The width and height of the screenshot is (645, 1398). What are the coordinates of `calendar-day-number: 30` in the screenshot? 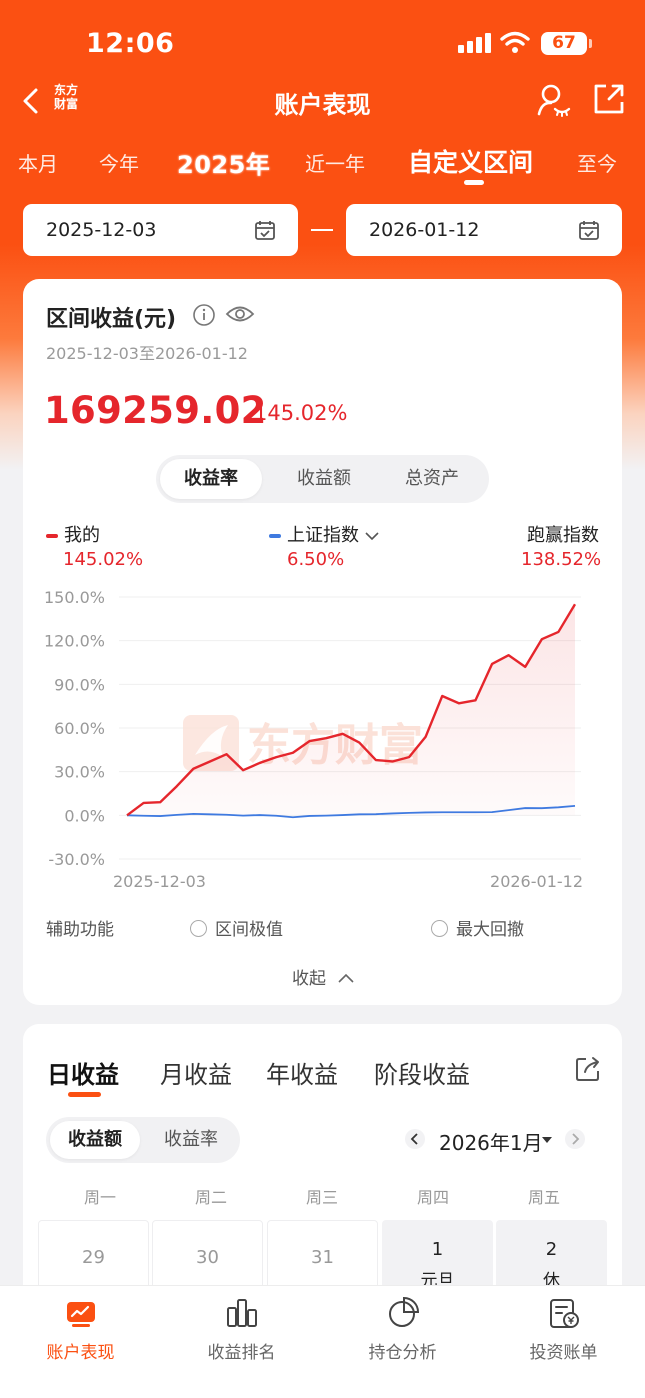 It's located at (207, 1257).